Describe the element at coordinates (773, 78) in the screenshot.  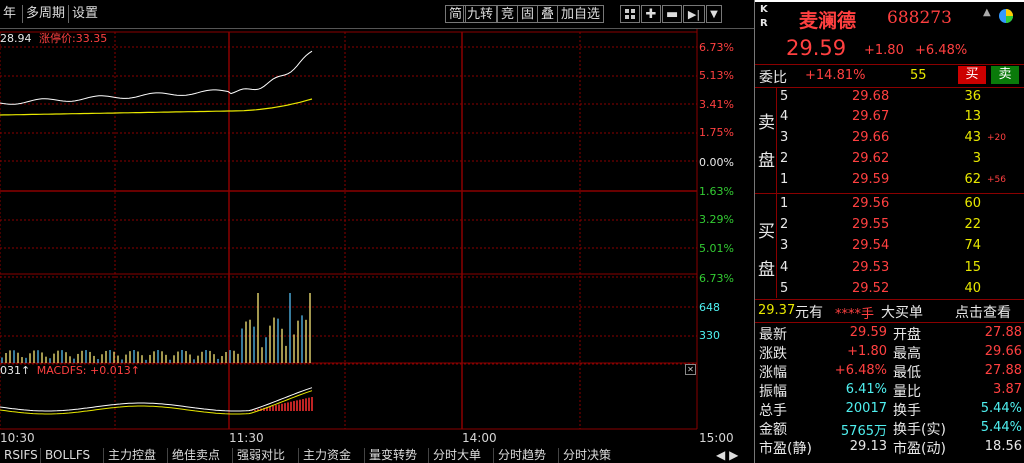
I see `weibi-label: 委比` at that location.